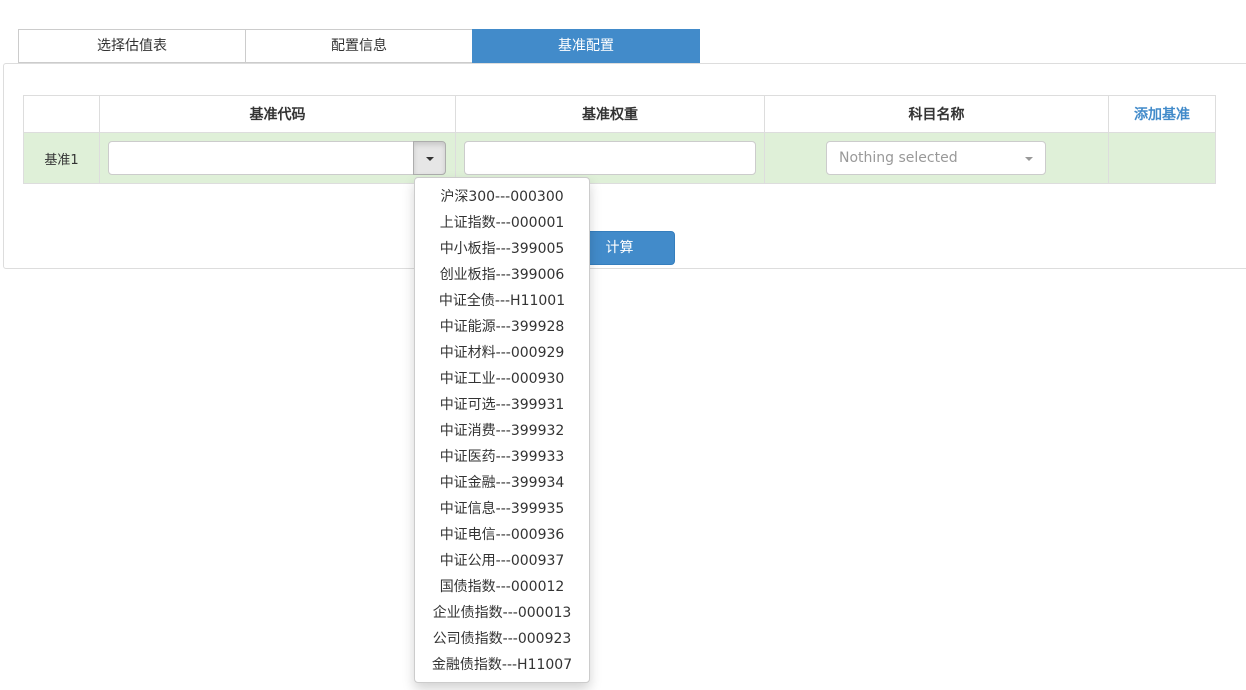  Describe the element at coordinates (502, 665) in the screenshot. I see `dropdown-option: 金融债指数---H11007` at that location.